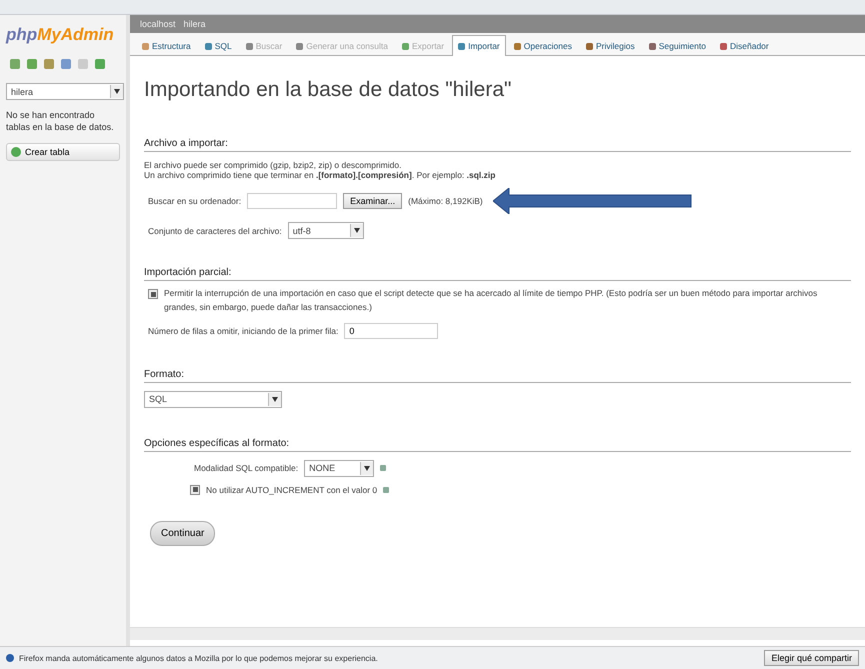 The width and height of the screenshot is (865, 669). What do you see at coordinates (213, 399) in the screenshot?
I see `format-select: SQL` at bounding box center [213, 399].